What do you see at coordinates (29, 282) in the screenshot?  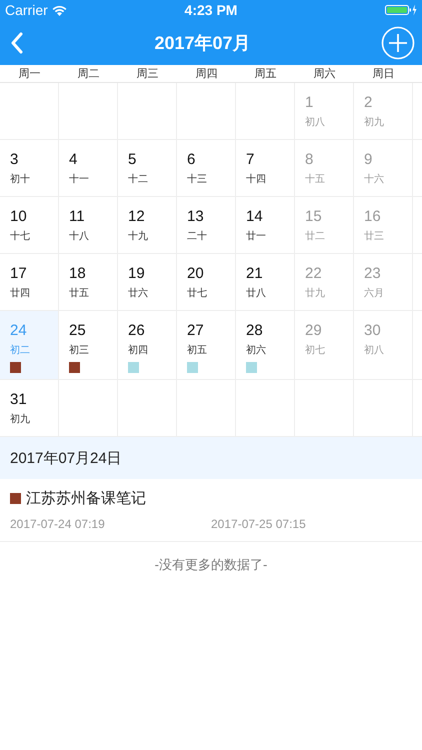 I see `day-cell: 17 廿四` at bounding box center [29, 282].